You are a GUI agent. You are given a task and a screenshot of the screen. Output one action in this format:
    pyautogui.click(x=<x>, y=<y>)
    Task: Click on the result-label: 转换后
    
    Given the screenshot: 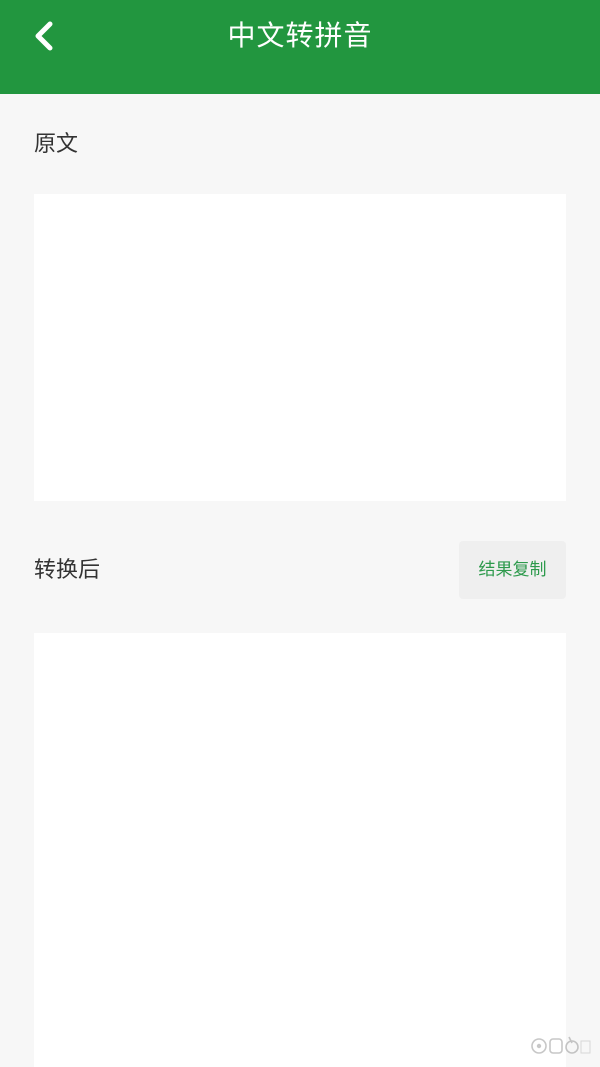 What is the action you would take?
    pyautogui.click(x=67, y=570)
    